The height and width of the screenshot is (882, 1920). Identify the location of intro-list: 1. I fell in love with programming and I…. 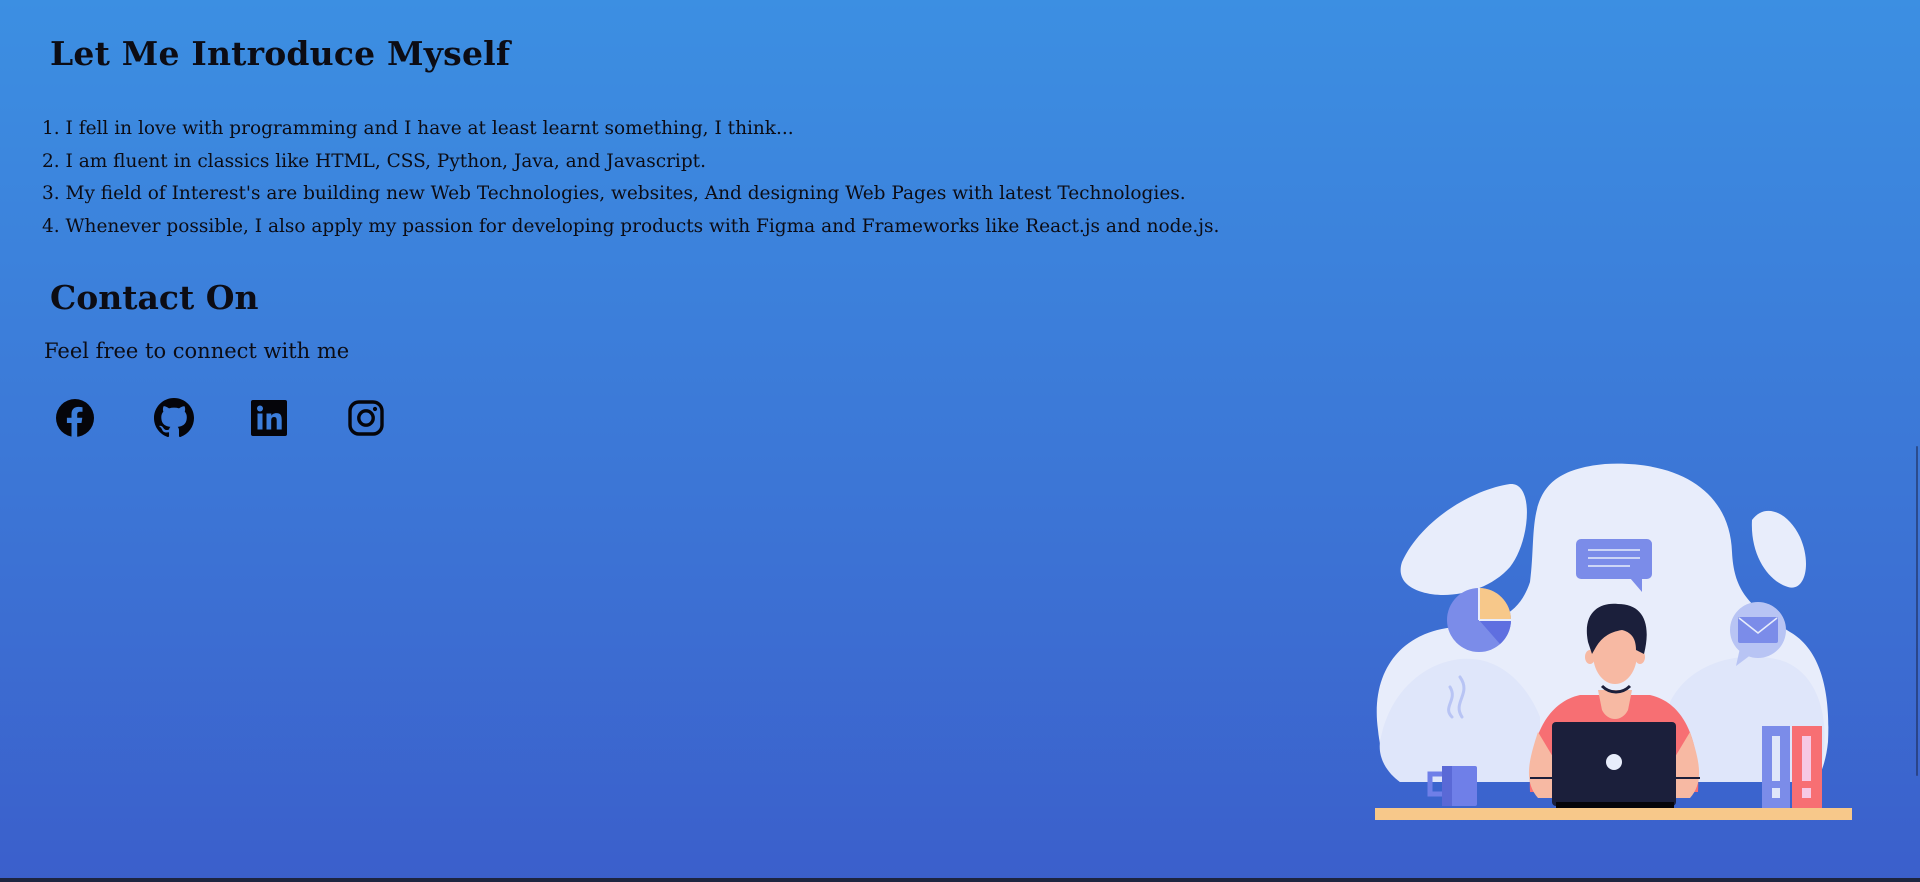
(630, 178).